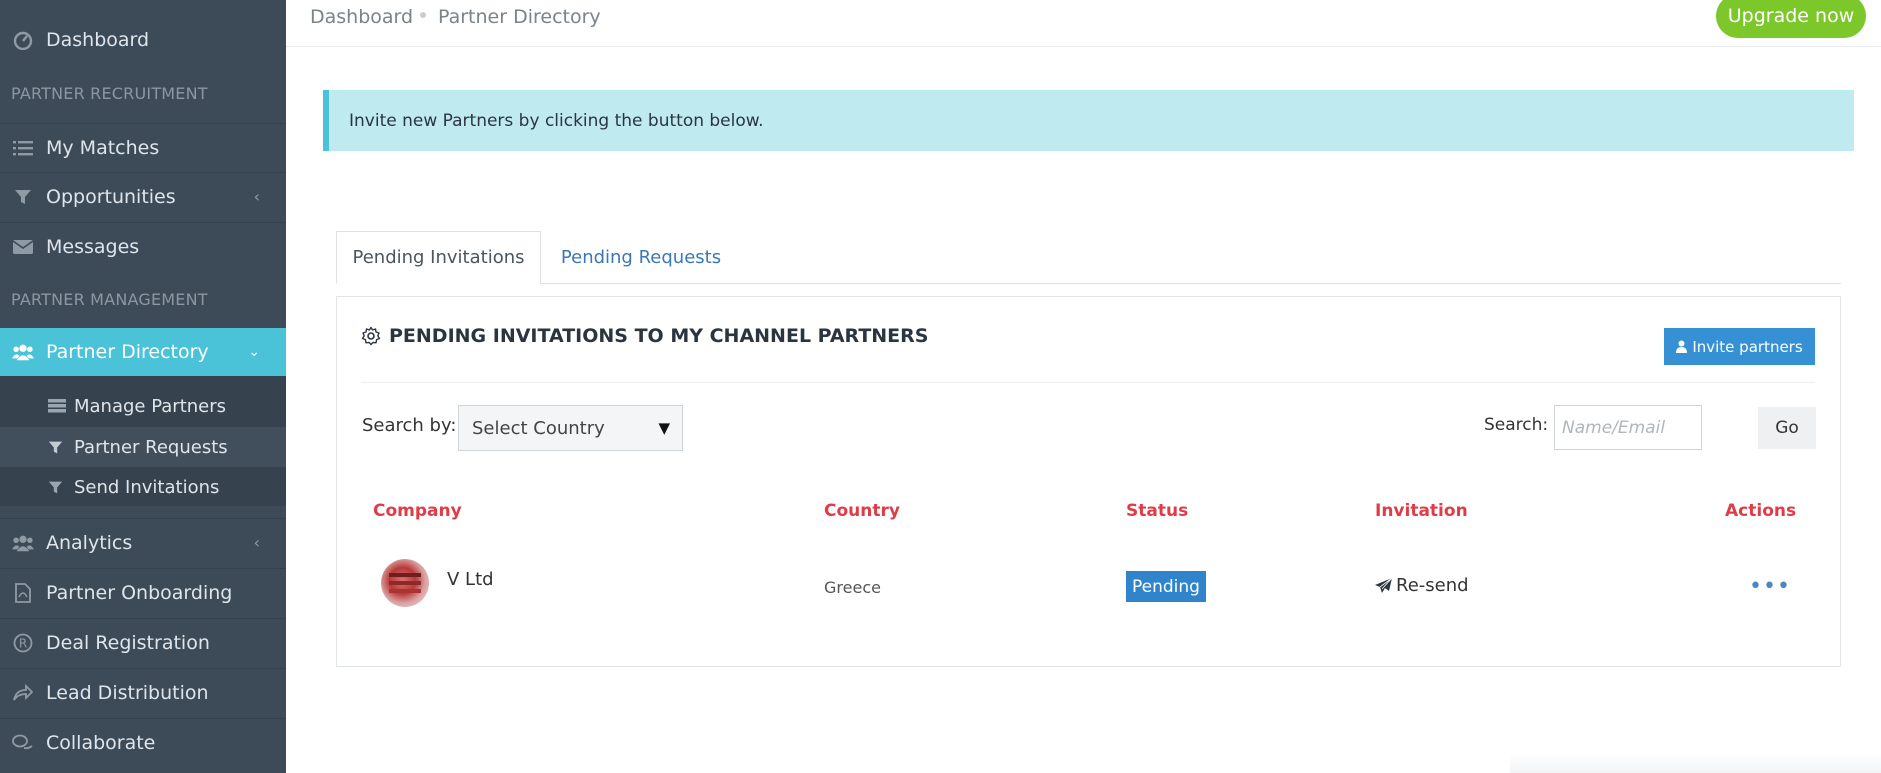 The height and width of the screenshot is (773, 1881). Describe the element at coordinates (438, 257) in the screenshot. I see `tab-pending-invitations: Pending Invitations` at that location.